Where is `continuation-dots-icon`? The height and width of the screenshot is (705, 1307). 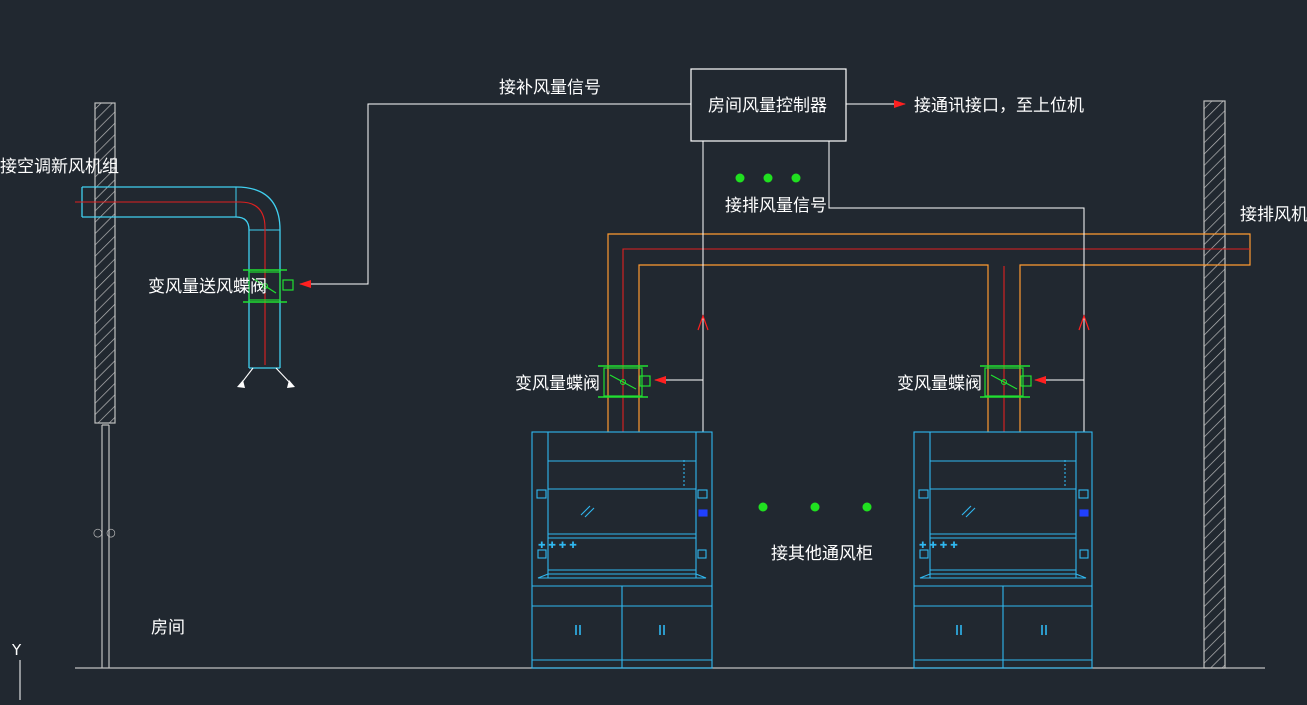
continuation-dots-icon is located at coordinates (803, 342).